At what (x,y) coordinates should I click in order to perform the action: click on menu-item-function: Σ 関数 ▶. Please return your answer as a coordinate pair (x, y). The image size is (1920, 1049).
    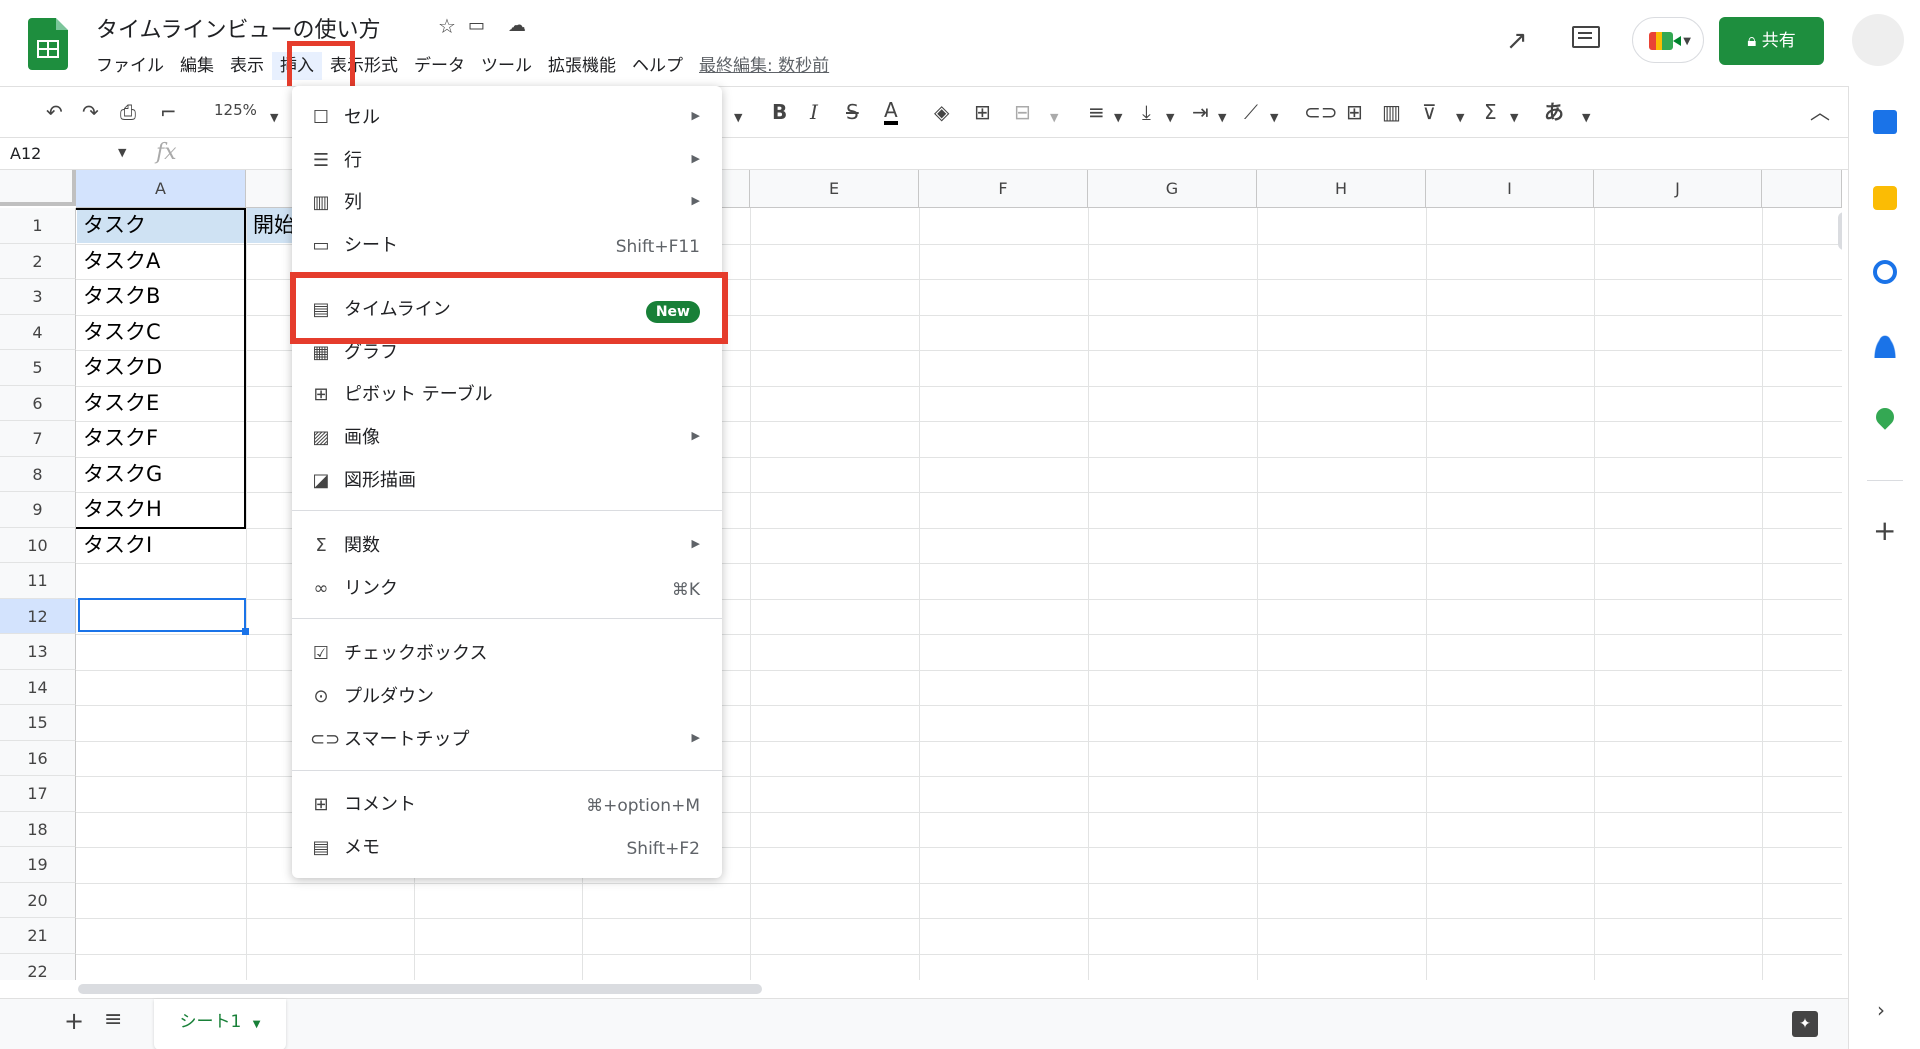
    Looking at the image, I should click on (507, 546).